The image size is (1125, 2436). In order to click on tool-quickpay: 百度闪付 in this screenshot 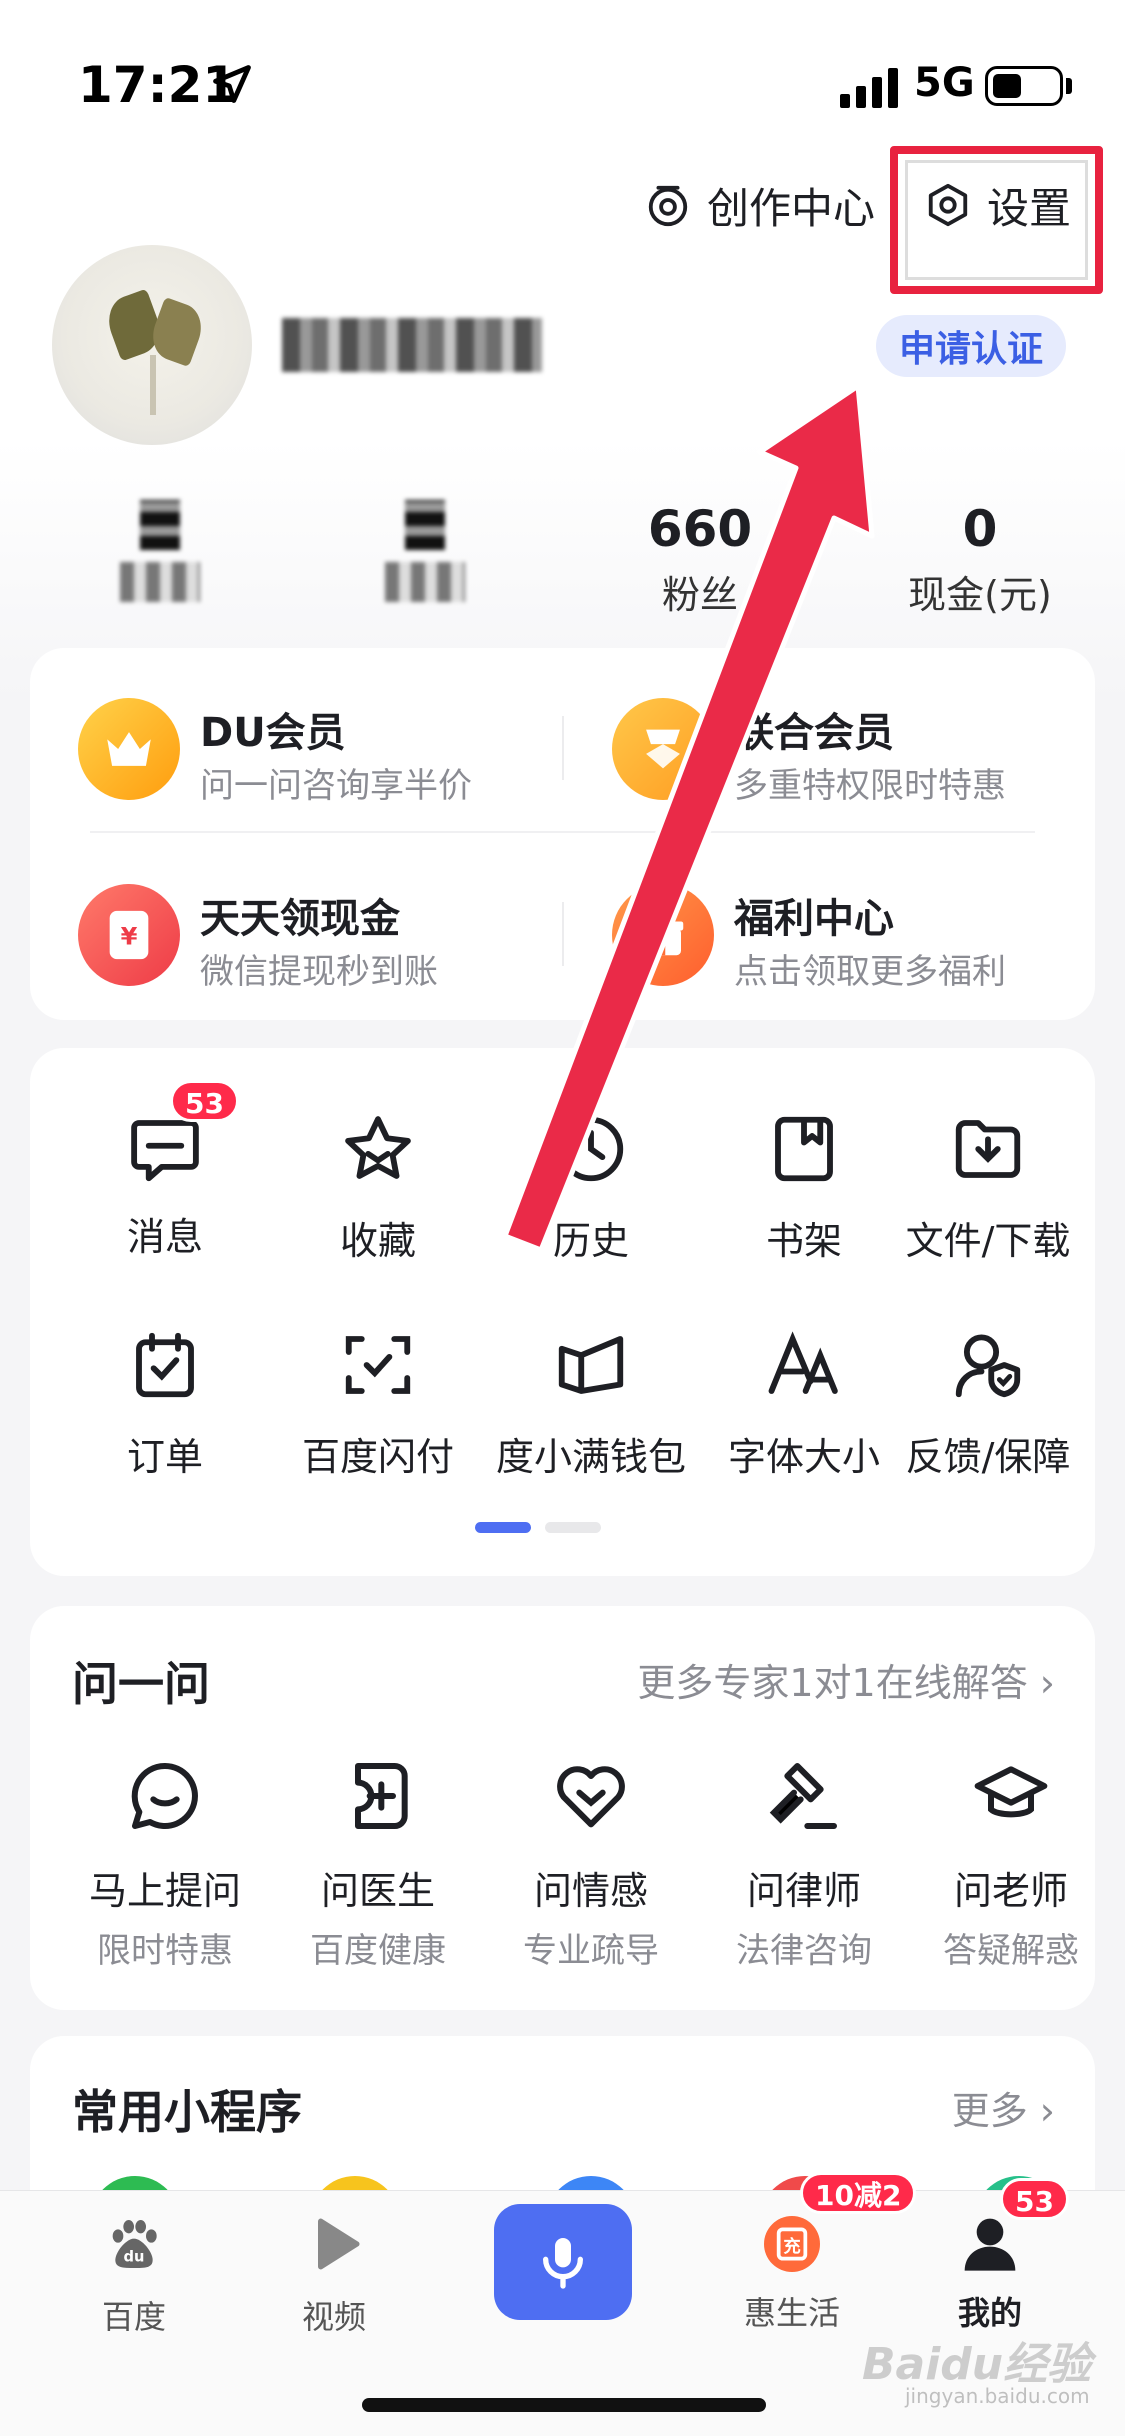, I will do `click(378, 1403)`.